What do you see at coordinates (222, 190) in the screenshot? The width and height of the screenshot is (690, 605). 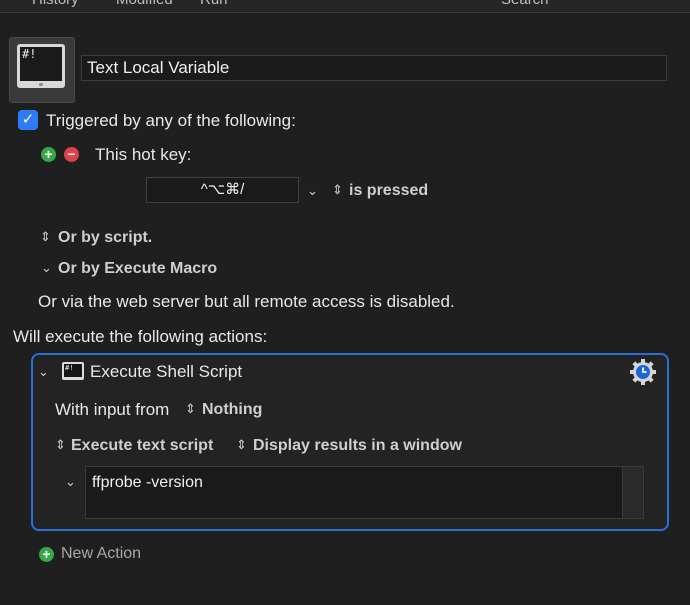 I see `hotkey-field: ^⌥⌘/` at bounding box center [222, 190].